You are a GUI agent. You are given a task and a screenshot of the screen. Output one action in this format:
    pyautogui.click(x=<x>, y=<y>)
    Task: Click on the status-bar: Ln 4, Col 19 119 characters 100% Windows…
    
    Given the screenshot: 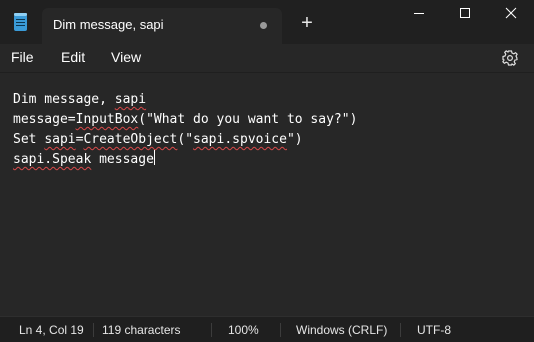 What is the action you would take?
    pyautogui.click(x=267, y=329)
    